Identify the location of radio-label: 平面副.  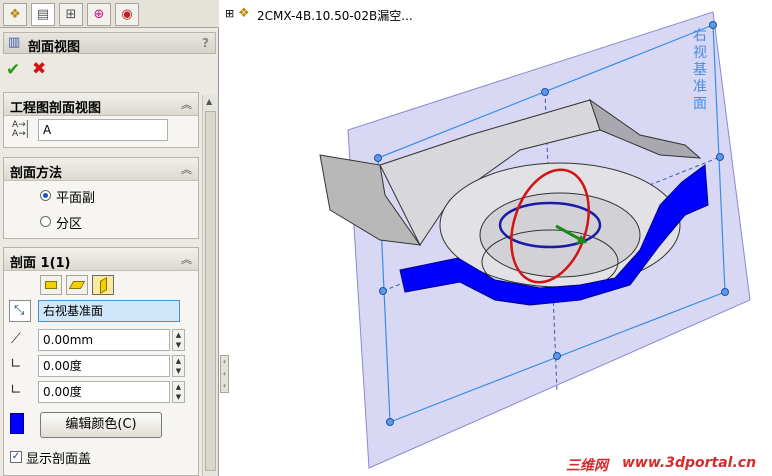
(76, 198).